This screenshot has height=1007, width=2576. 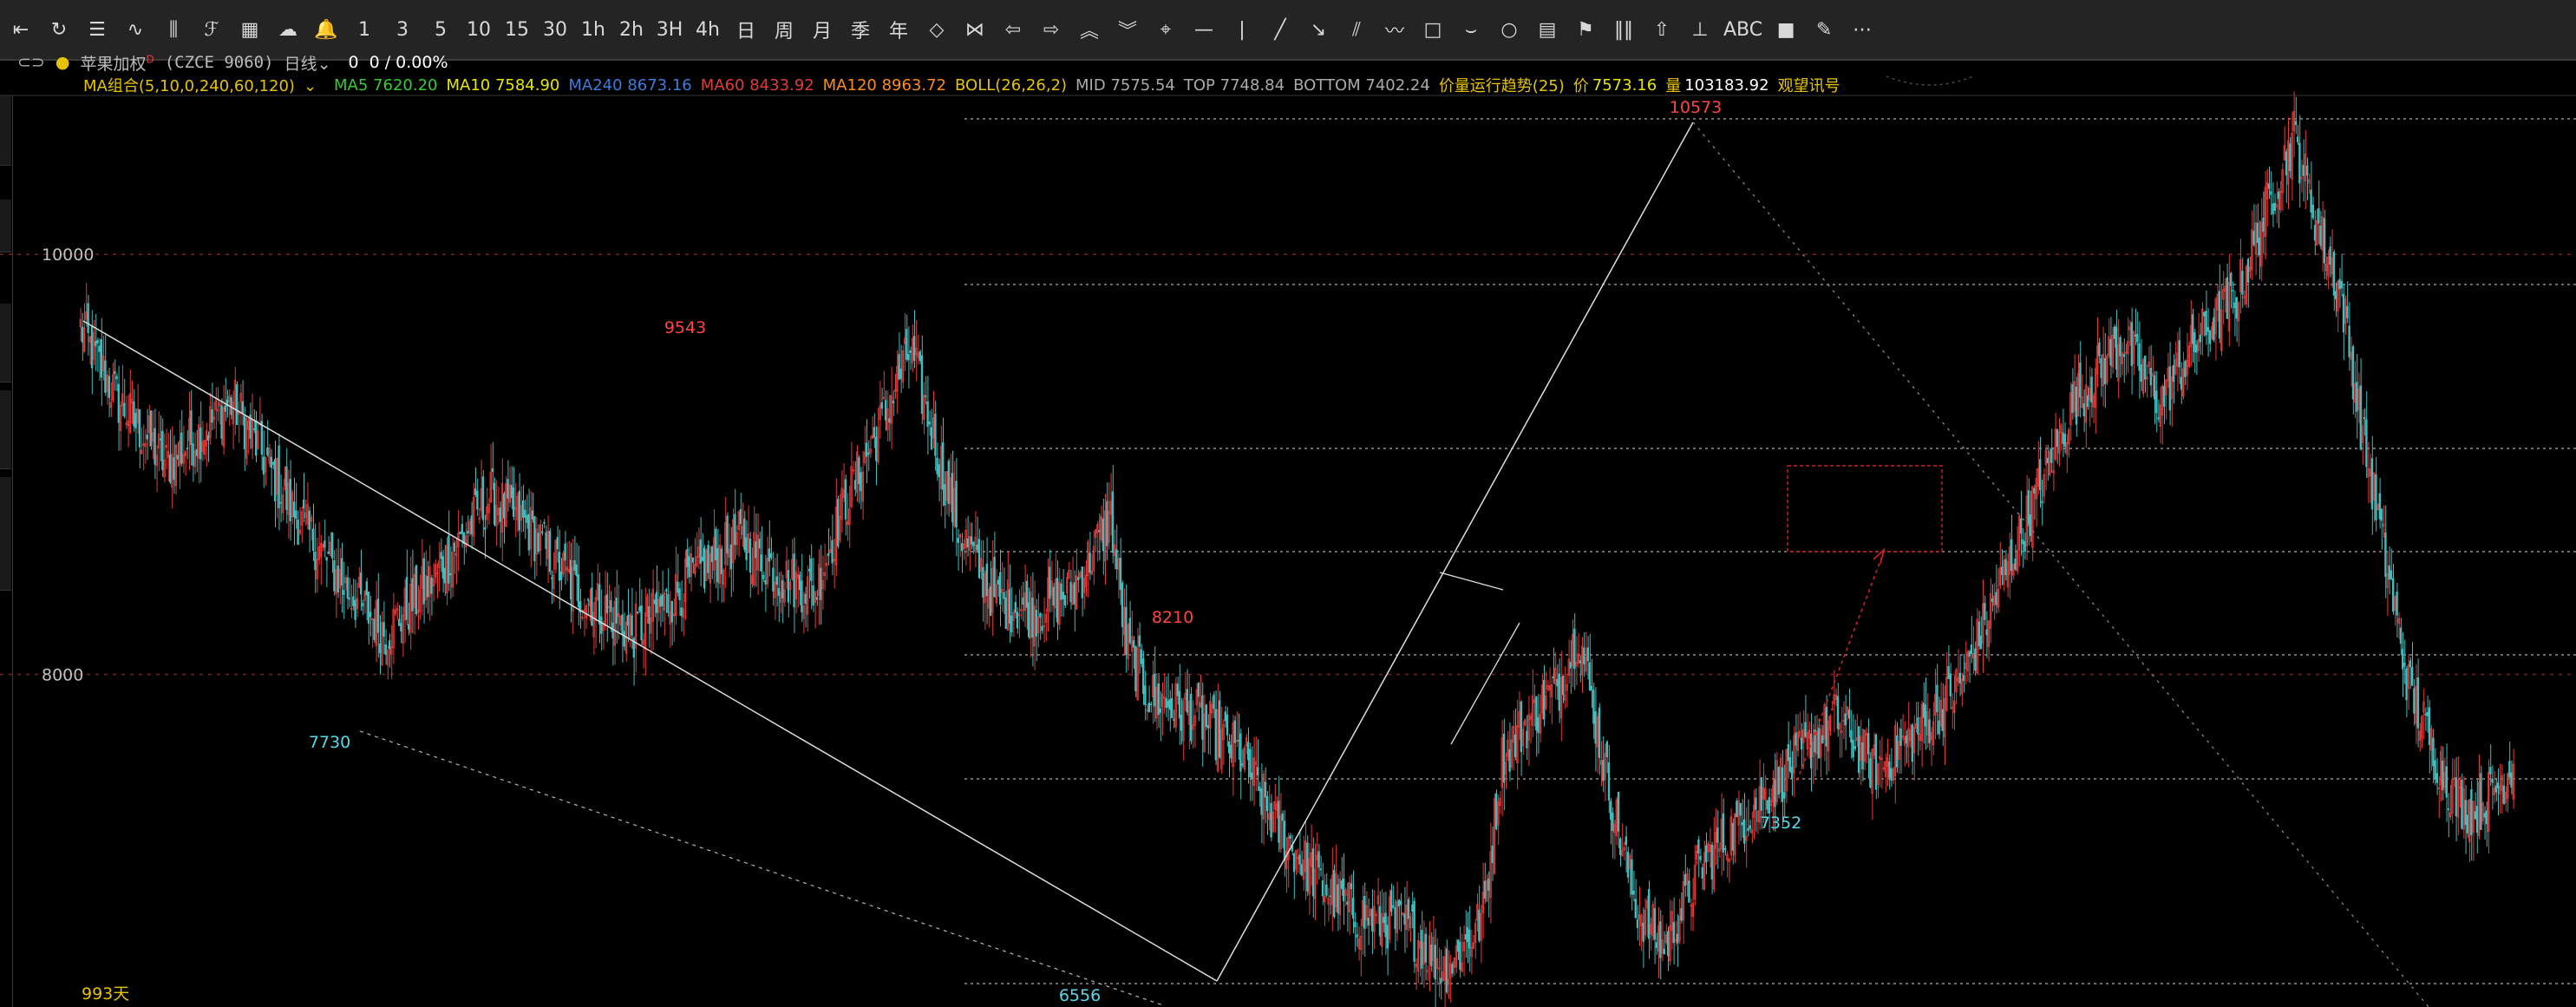 I want to click on calculator-icon: ▦, so click(x=250, y=29).